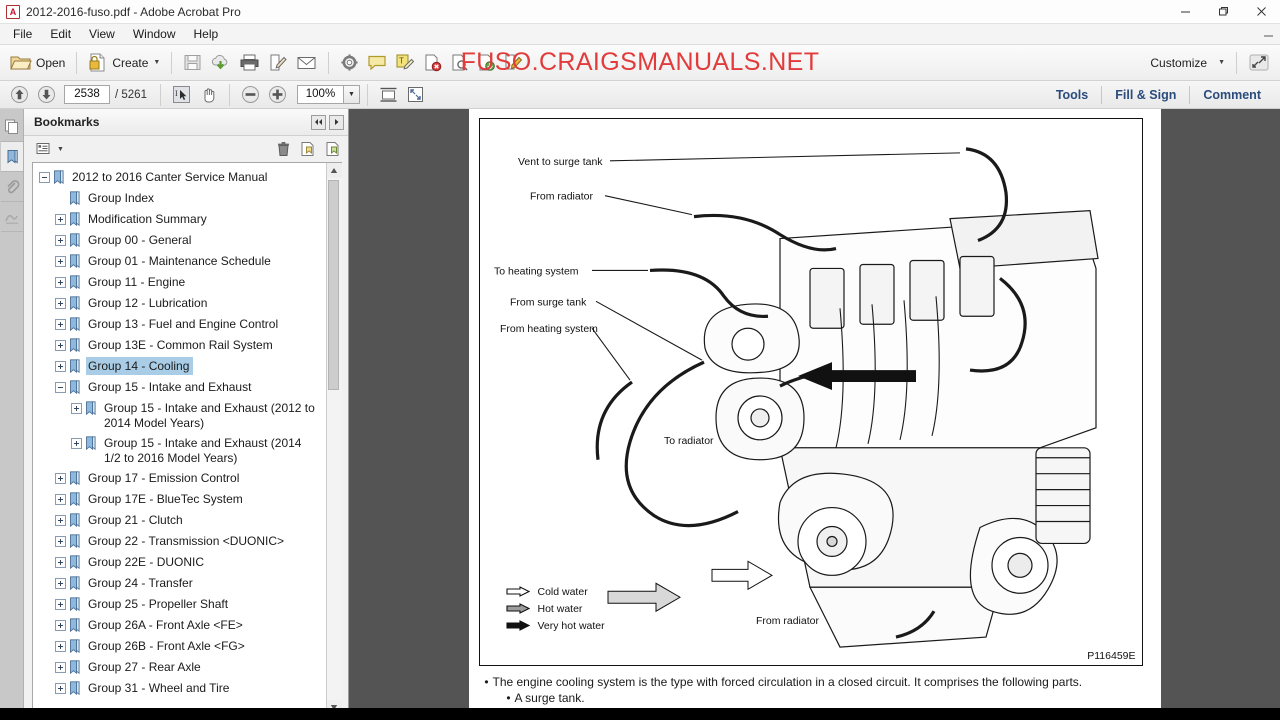 Image resolution: width=1280 pixels, height=720 pixels. Describe the element at coordinates (351, 94) in the screenshot. I see `zoom-dropdown-button: ▼` at that location.